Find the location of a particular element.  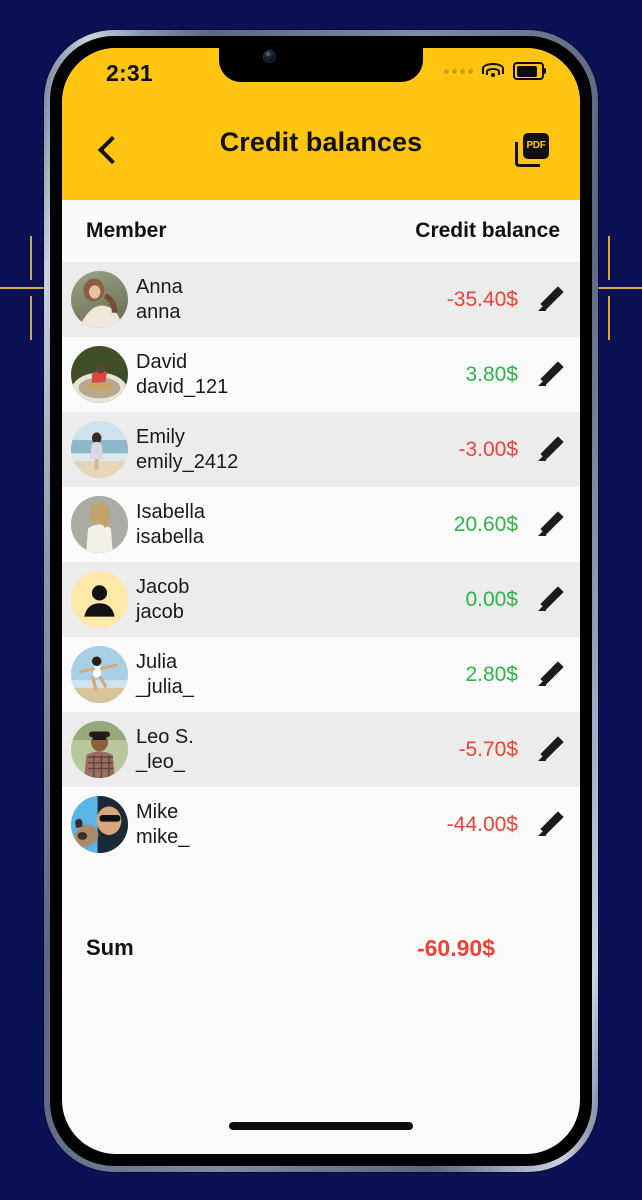

member-names: Jacob jacob is located at coordinates (162, 600).